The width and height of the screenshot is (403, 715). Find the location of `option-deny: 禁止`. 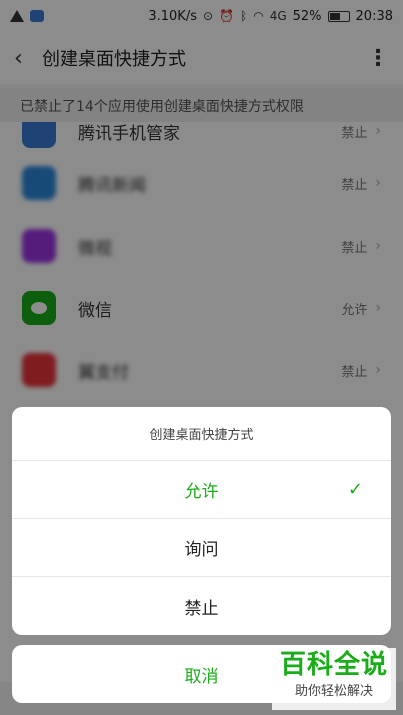

option-deny: 禁止 is located at coordinates (201, 606).